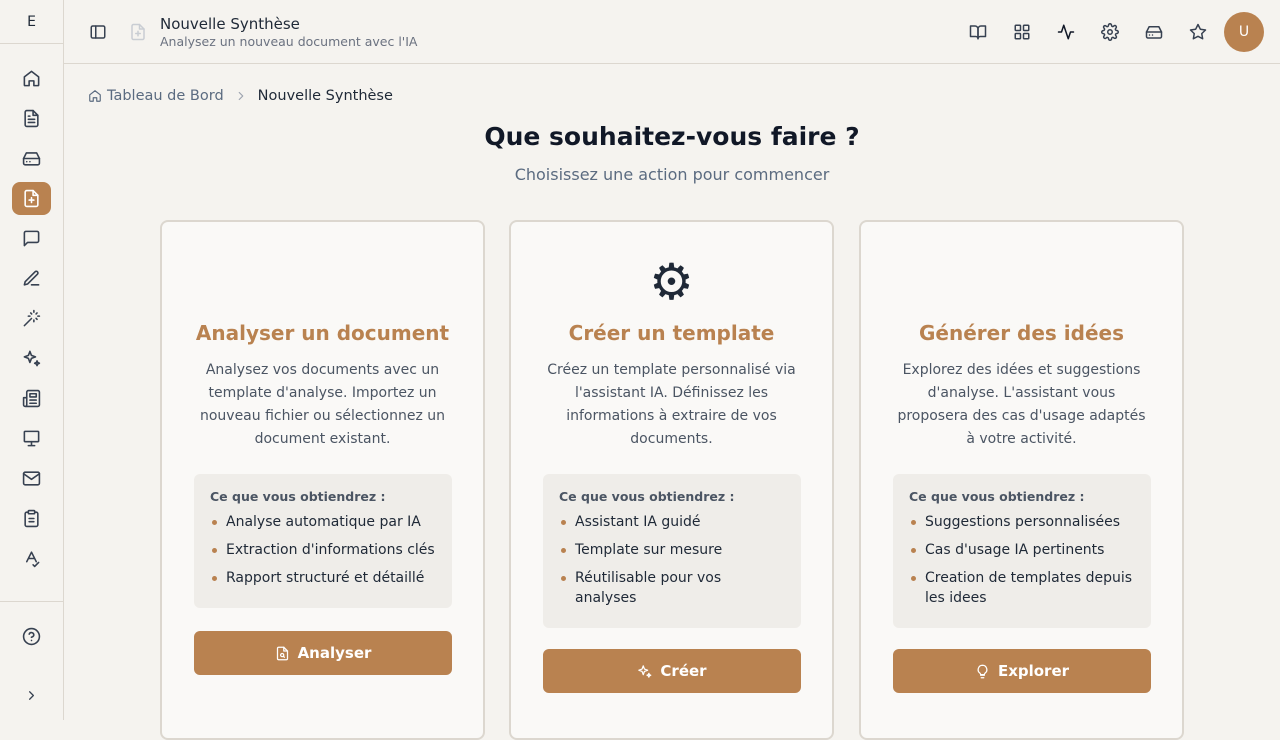  Describe the element at coordinates (1022, 522) in the screenshot. I see `list-item: Suggestions personnalisées` at that location.